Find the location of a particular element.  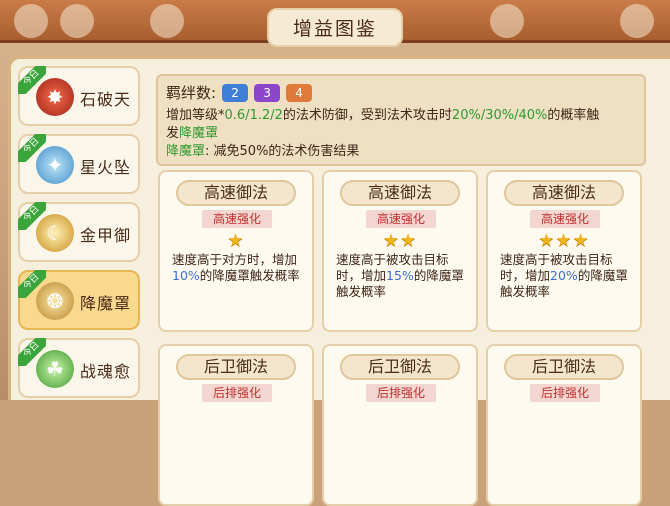

card-description: 速度高于被攻击目标时，增加20%的降魔罩触发概率 is located at coordinates (564, 275).